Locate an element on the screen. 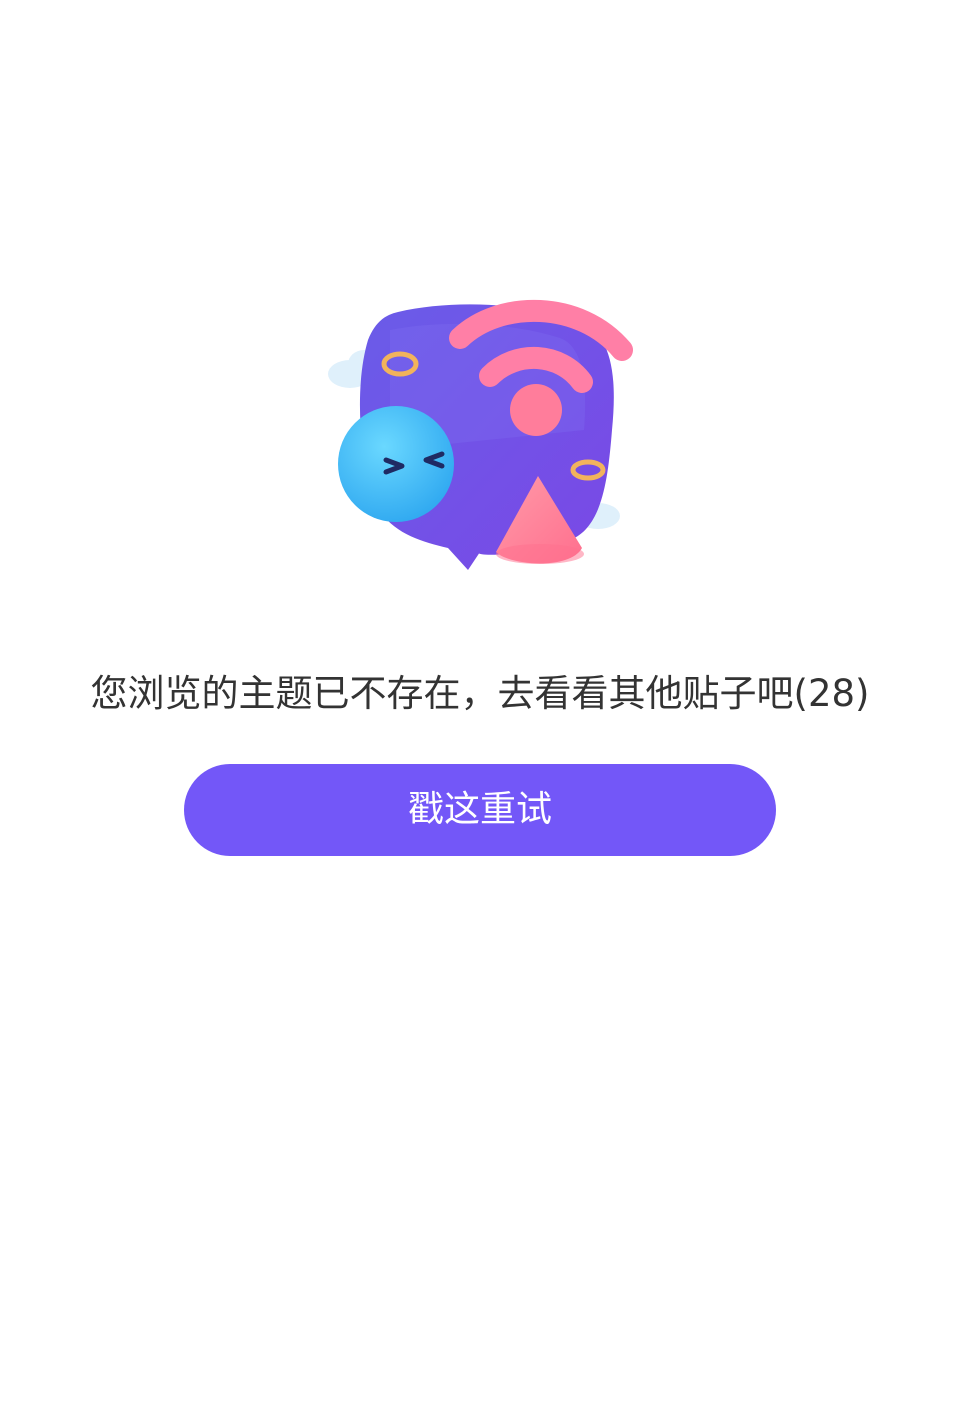 This screenshot has height=1426, width=960. empty-state-message: 您浏览的主题已不存在，去看看其他贴子吧(28) is located at coordinates (480, 693).